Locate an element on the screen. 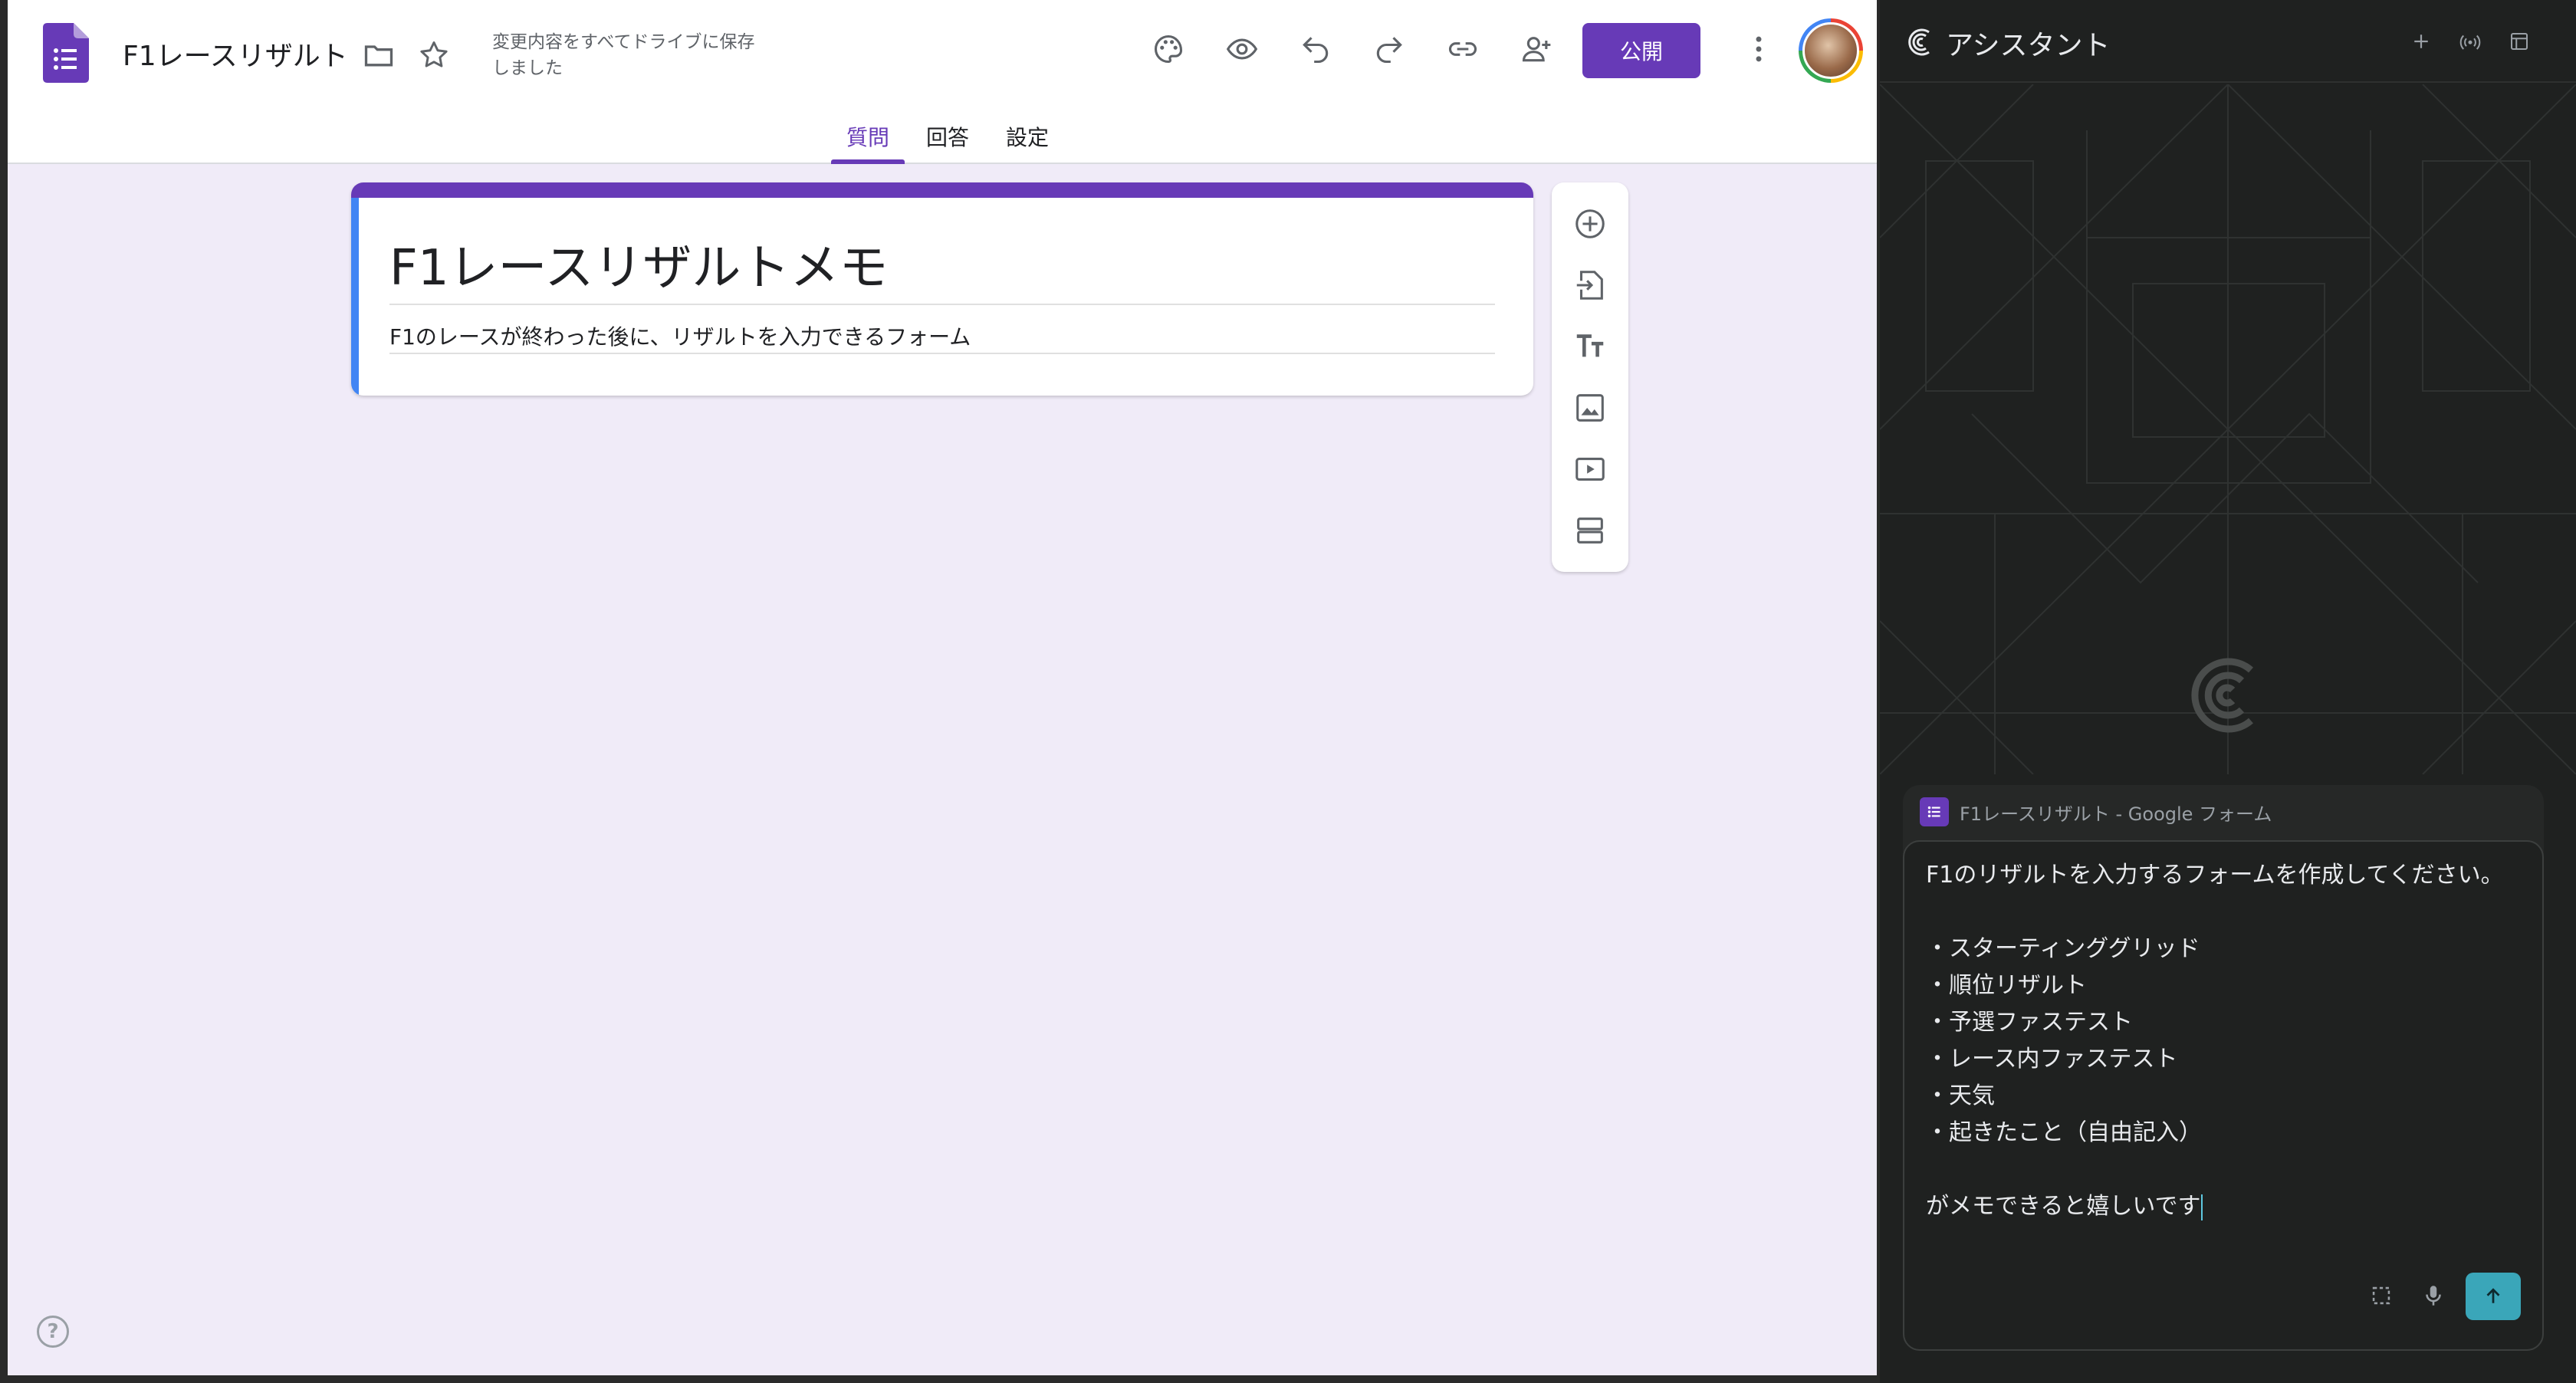 Image resolution: width=2576 pixels, height=1383 pixels. tab-questions: 質問 is located at coordinates (868, 140).